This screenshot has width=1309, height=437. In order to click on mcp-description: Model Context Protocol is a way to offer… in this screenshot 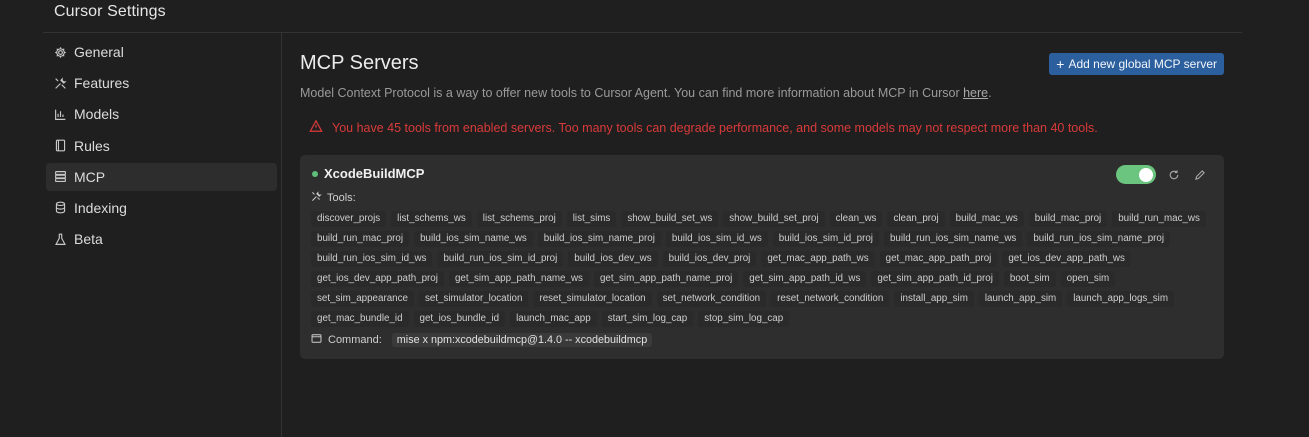, I will do `click(646, 93)`.